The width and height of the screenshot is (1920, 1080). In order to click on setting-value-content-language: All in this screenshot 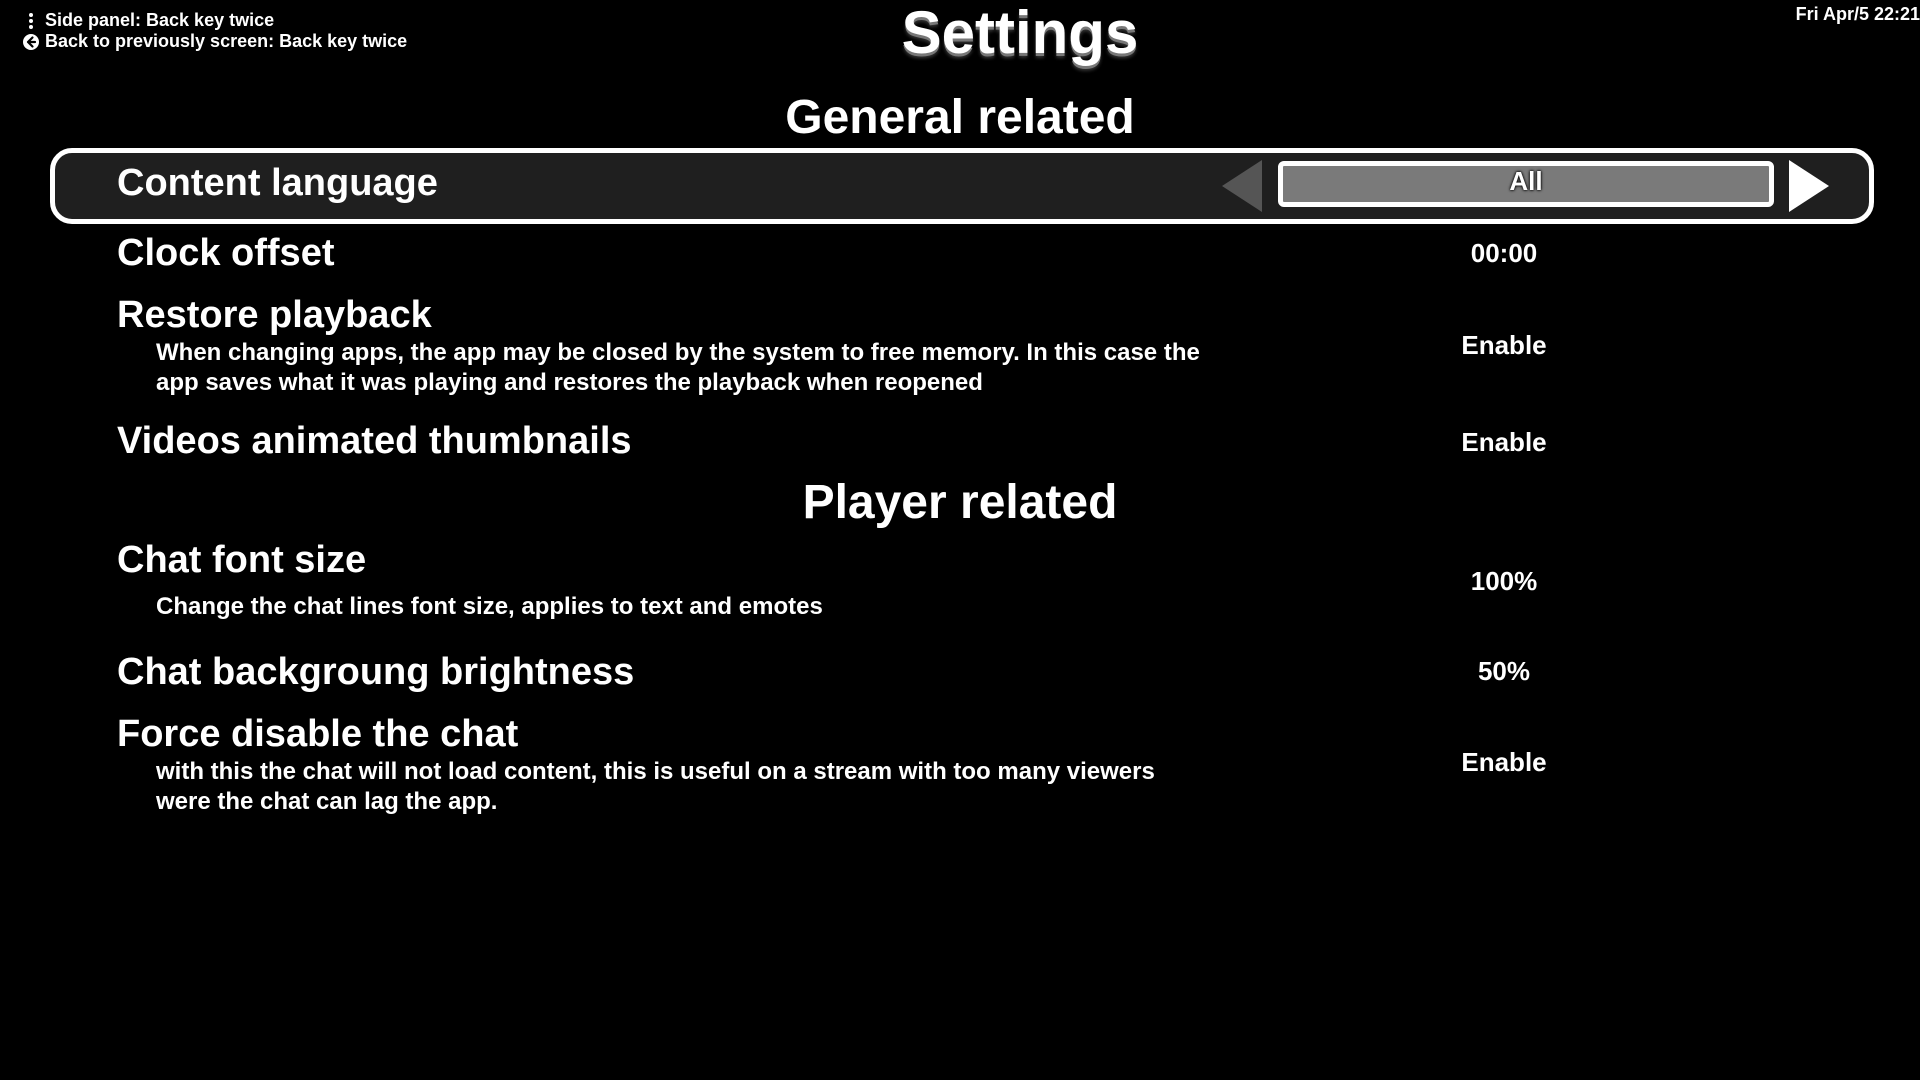, I will do `click(1526, 184)`.